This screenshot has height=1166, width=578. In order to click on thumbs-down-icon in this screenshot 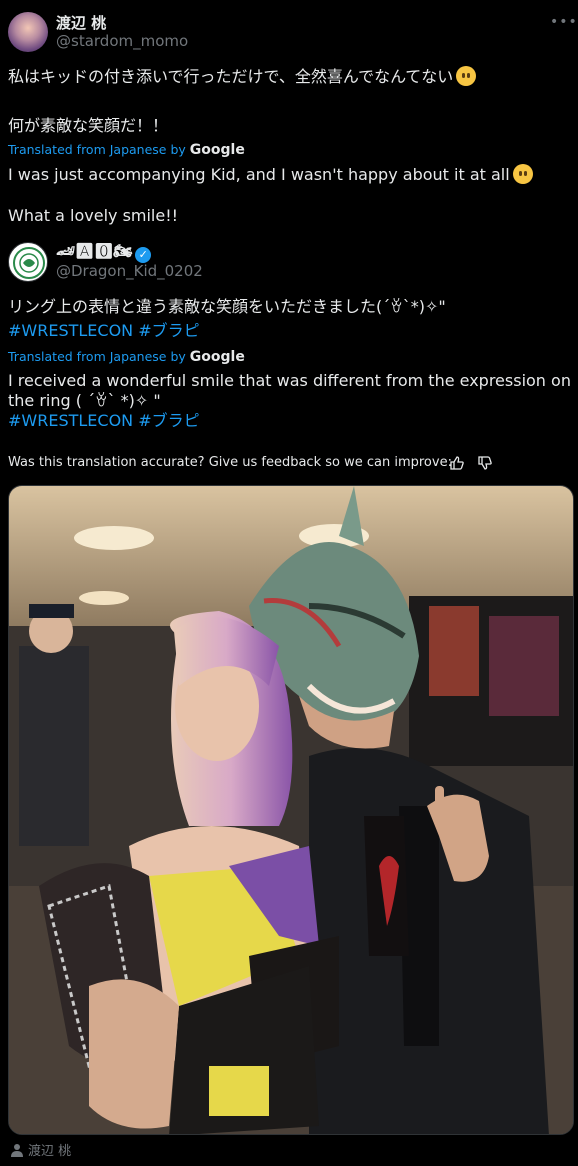, I will do `click(485, 464)`.